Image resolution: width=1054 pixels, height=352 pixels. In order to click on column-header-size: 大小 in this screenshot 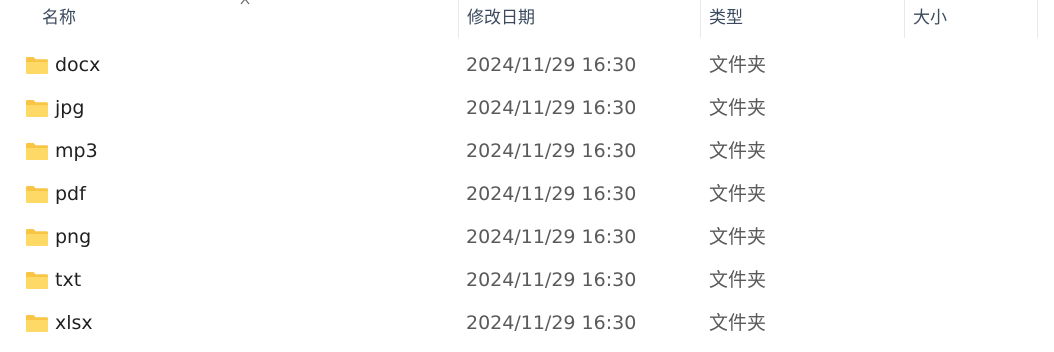, I will do `click(971, 19)`.